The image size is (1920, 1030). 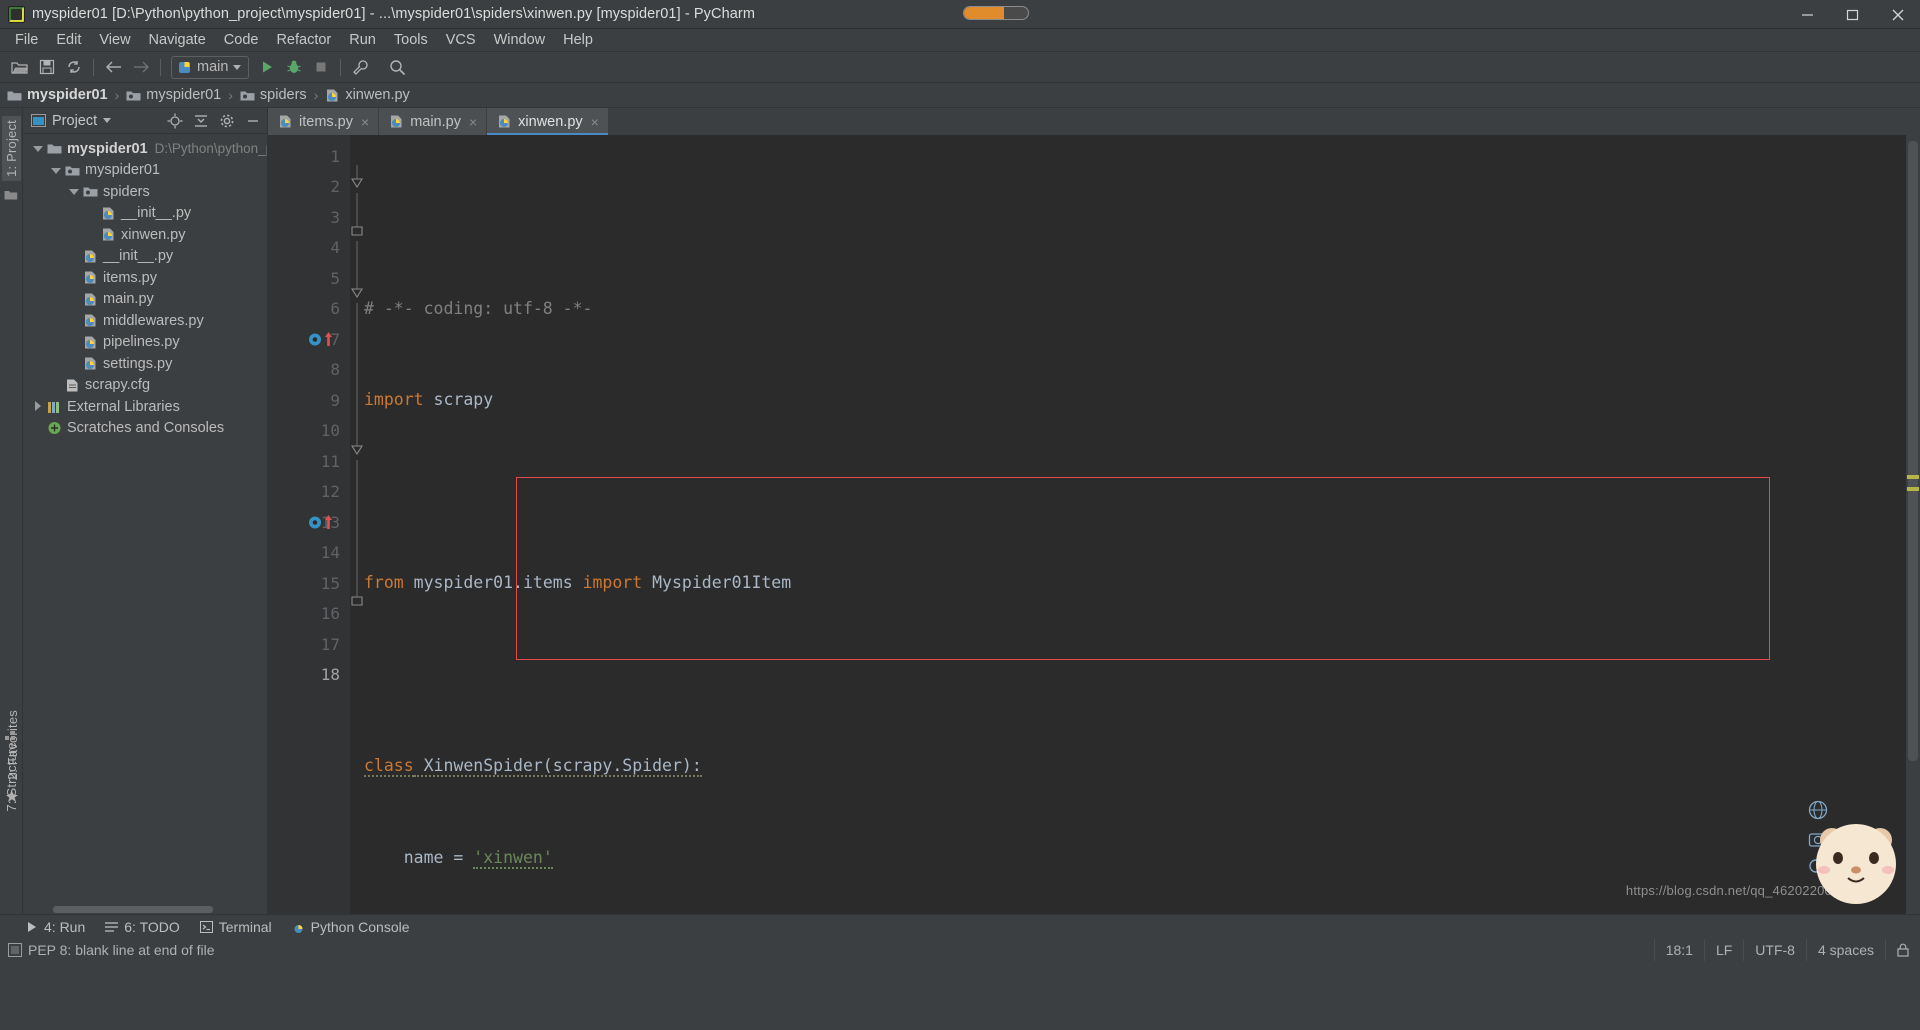 What do you see at coordinates (73, 67) in the screenshot?
I see `sync-icon` at bounding box center [73, 67].